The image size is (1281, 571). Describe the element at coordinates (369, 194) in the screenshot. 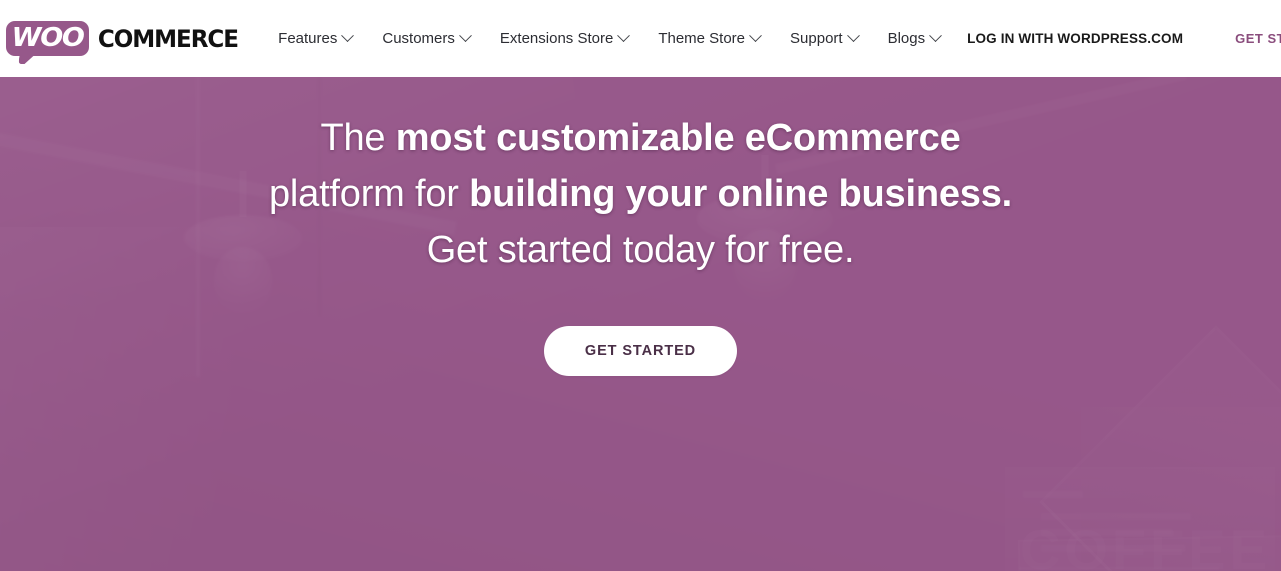

I see `hero-heading-light-2: platform for` at that location.